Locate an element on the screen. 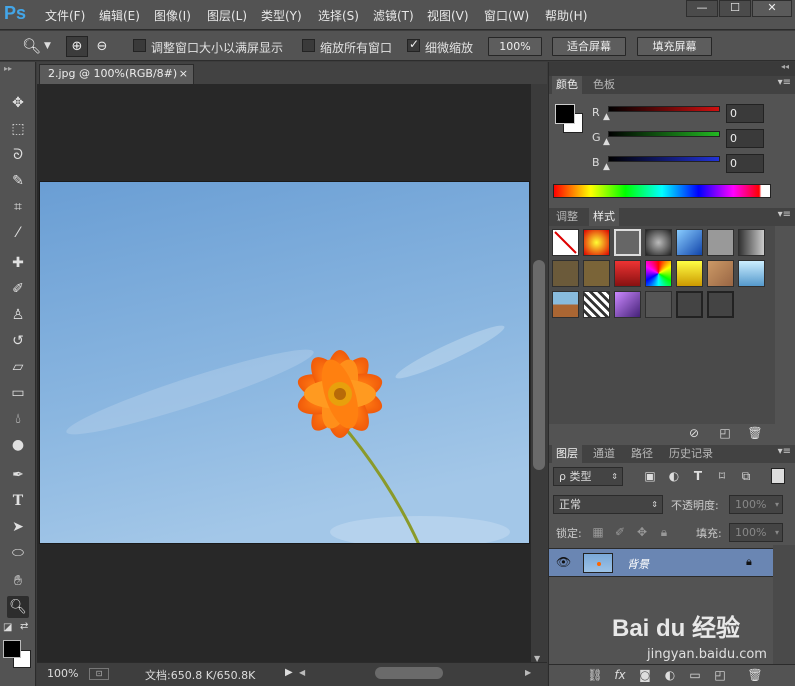  menu-select: 选择(S) is located at coordinates (338, 15).